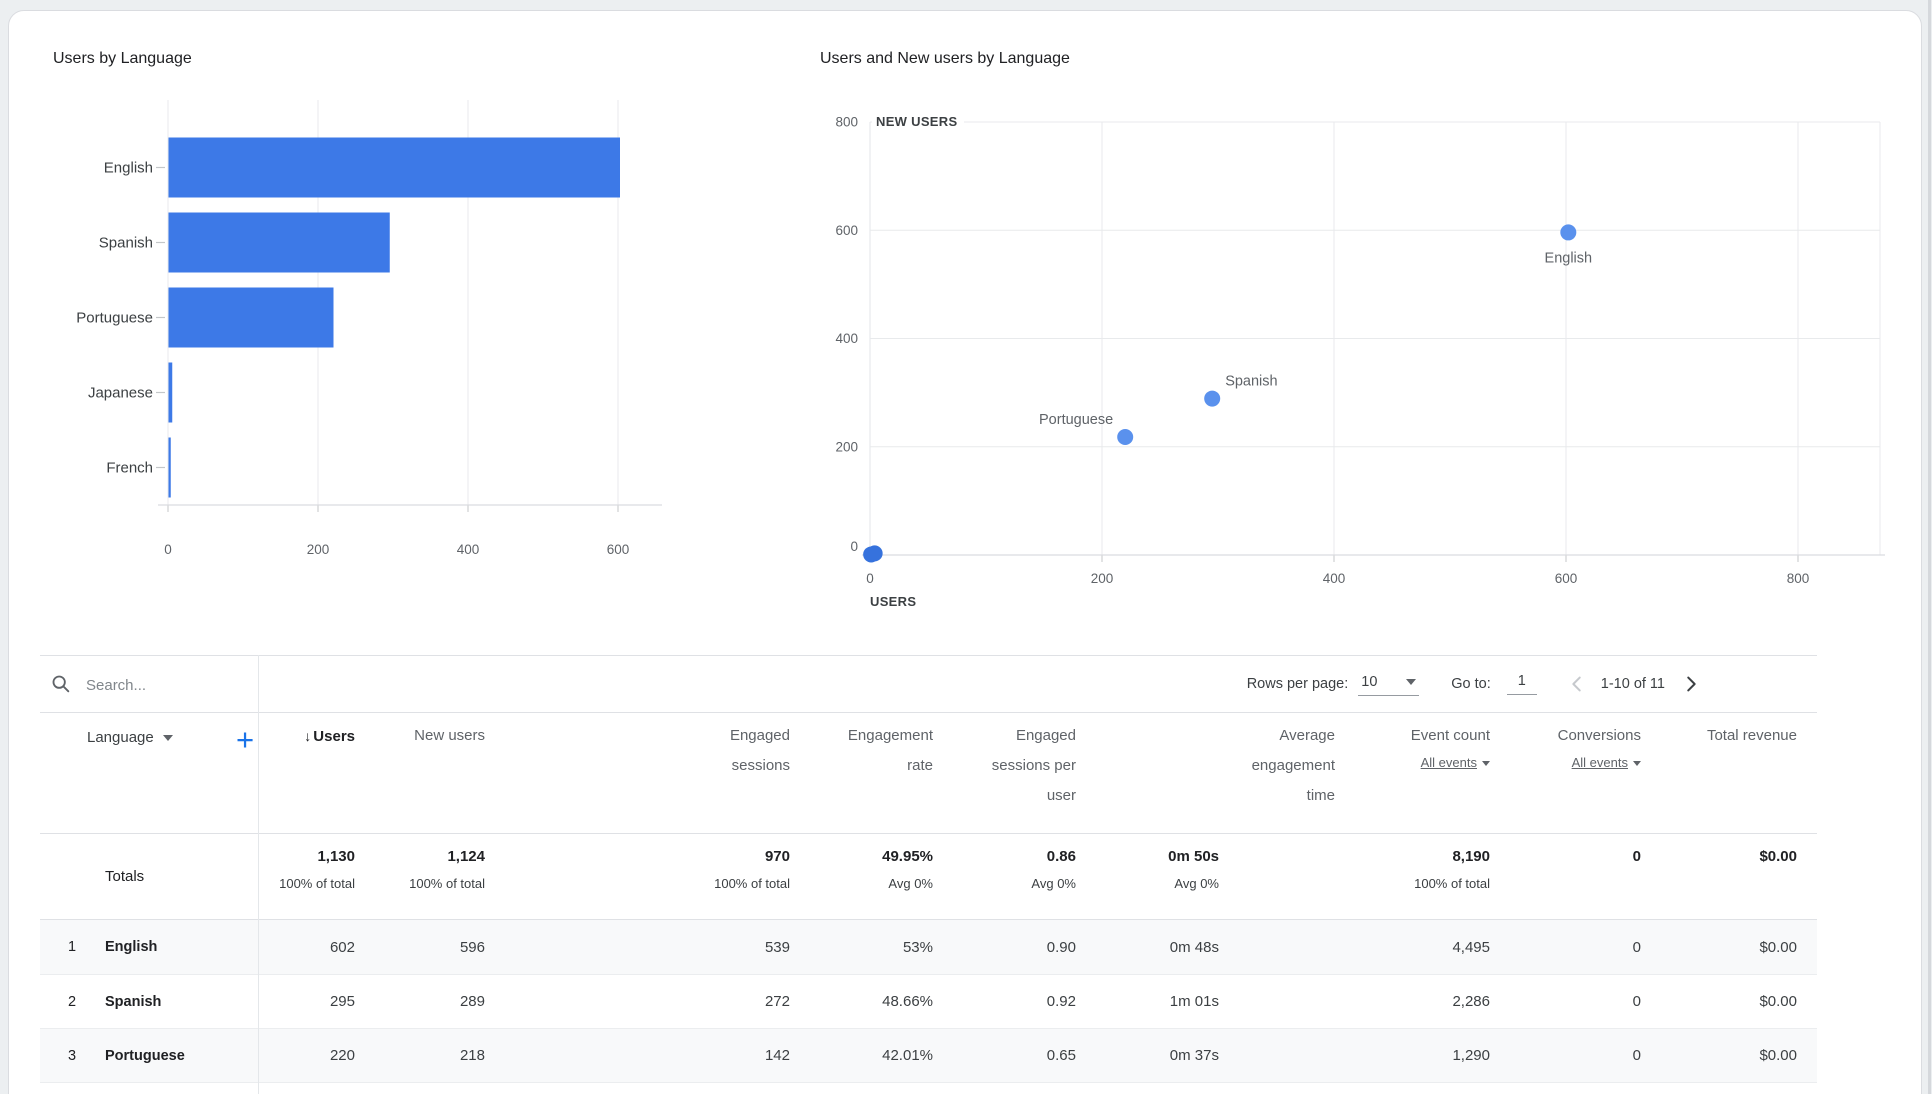  What do you see at coordinates (336, 856) in the screenshot?
I see `totals-value: 1,130` at bounding box center [336, 856].